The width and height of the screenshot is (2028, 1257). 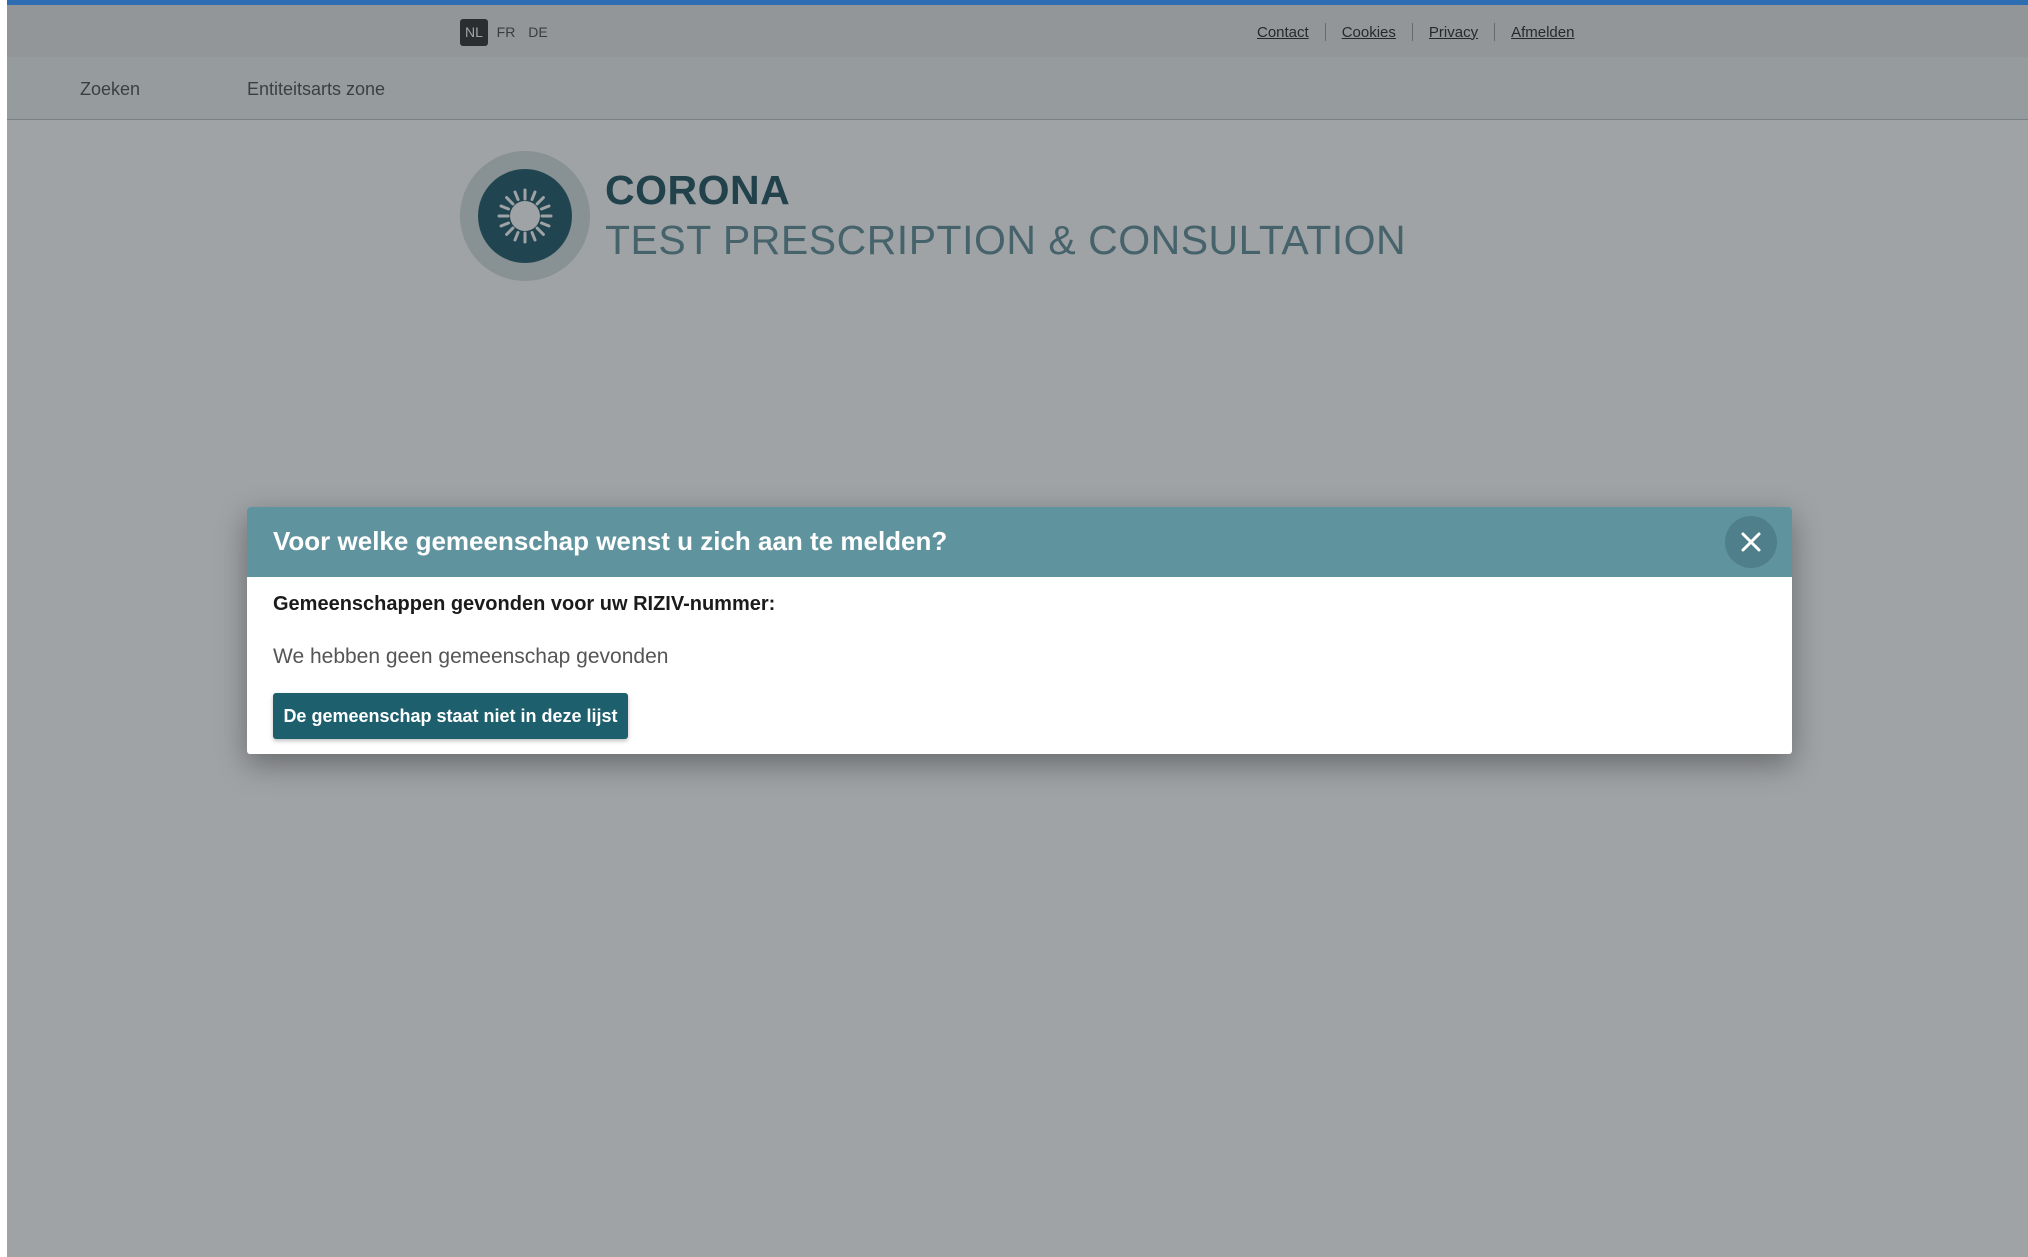 I want to click on left-window-edge, so click(x=3, y=628).